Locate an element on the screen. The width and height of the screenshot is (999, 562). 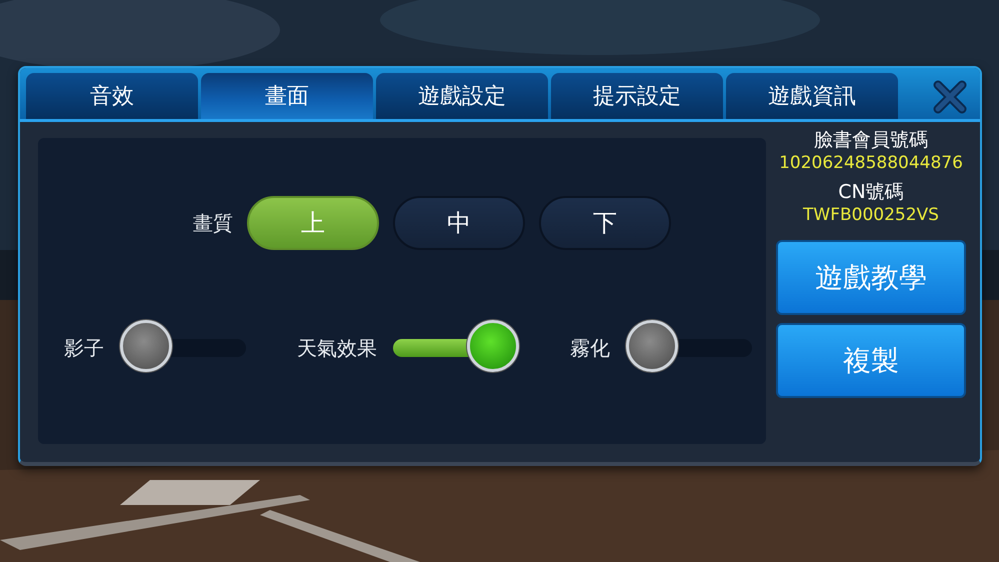
tab: 提示設定 is located at coordinates (637, 96).